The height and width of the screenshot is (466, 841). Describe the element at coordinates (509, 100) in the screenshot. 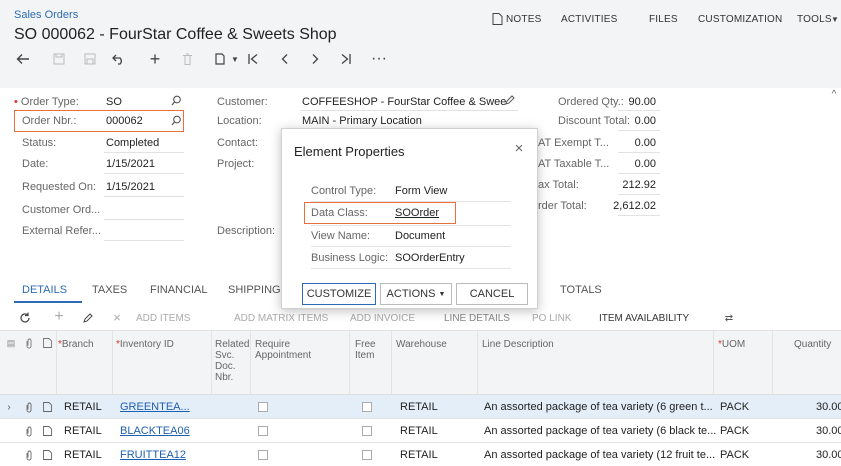

I see `customer-edit-icon` at that location.